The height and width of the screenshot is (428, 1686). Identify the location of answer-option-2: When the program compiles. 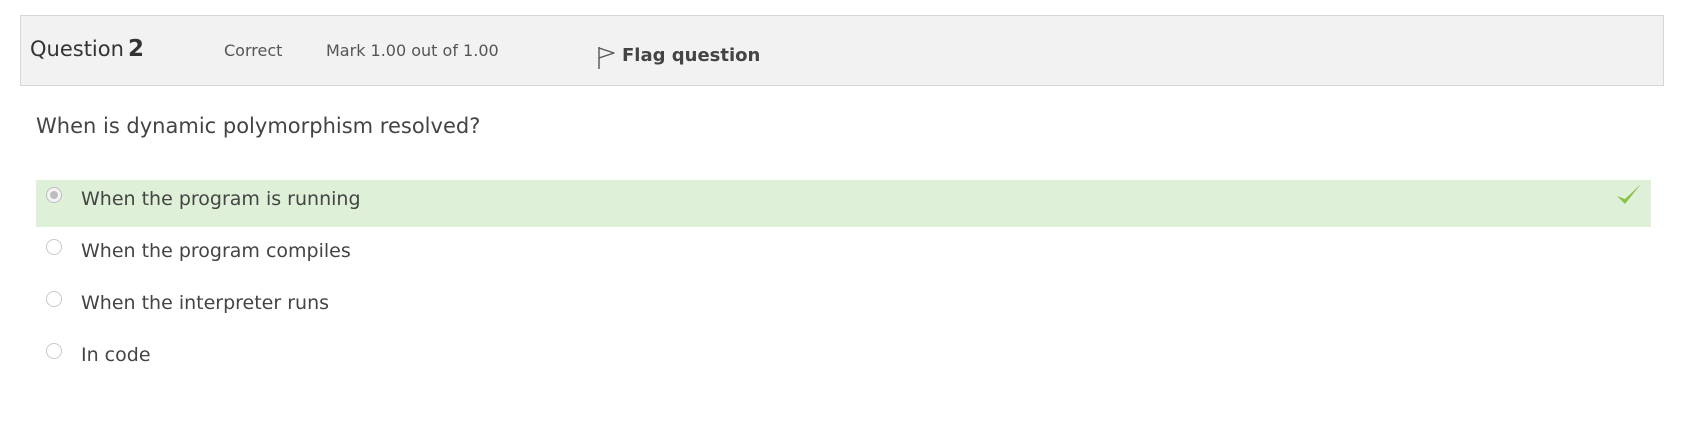
(843, 255).